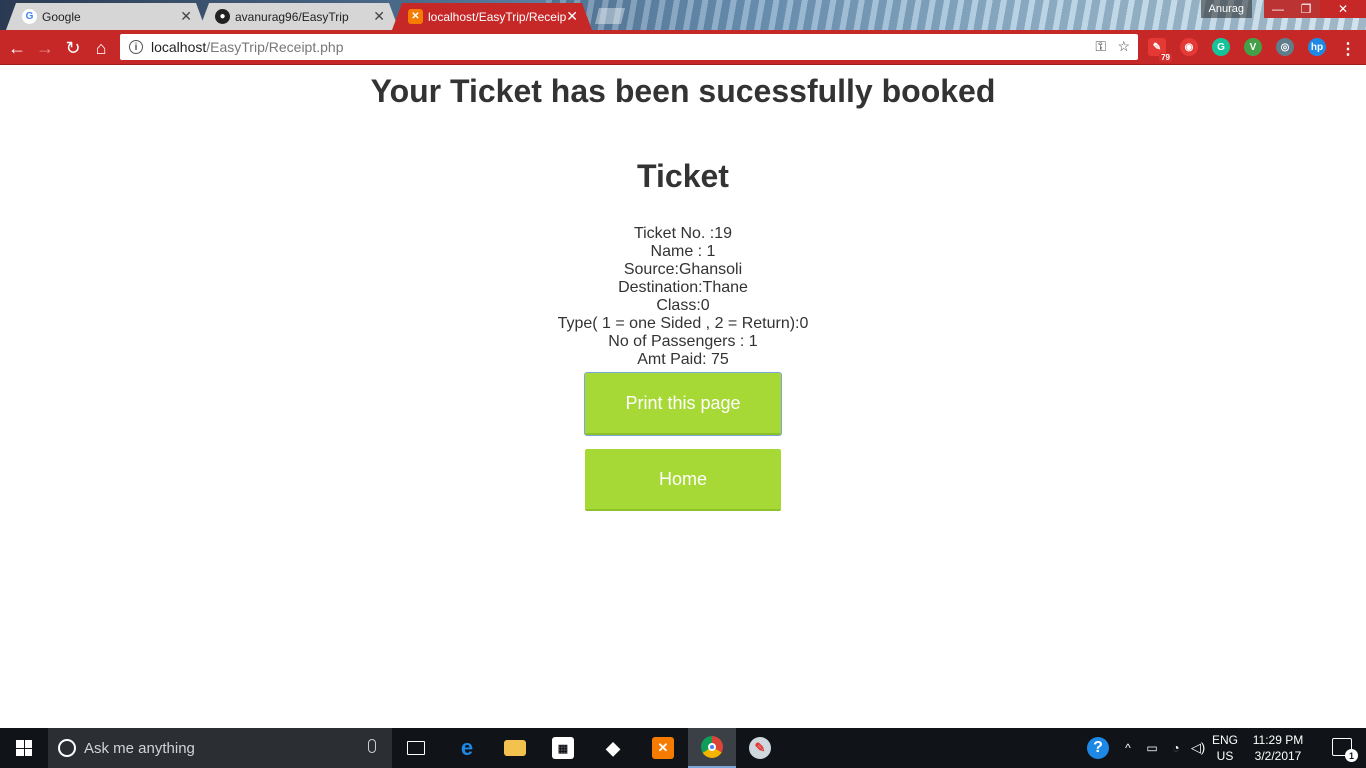 This screenshot has width=1366, height=768. I want to click on cortana-search-box: Ask me anything, so click(220, 748).